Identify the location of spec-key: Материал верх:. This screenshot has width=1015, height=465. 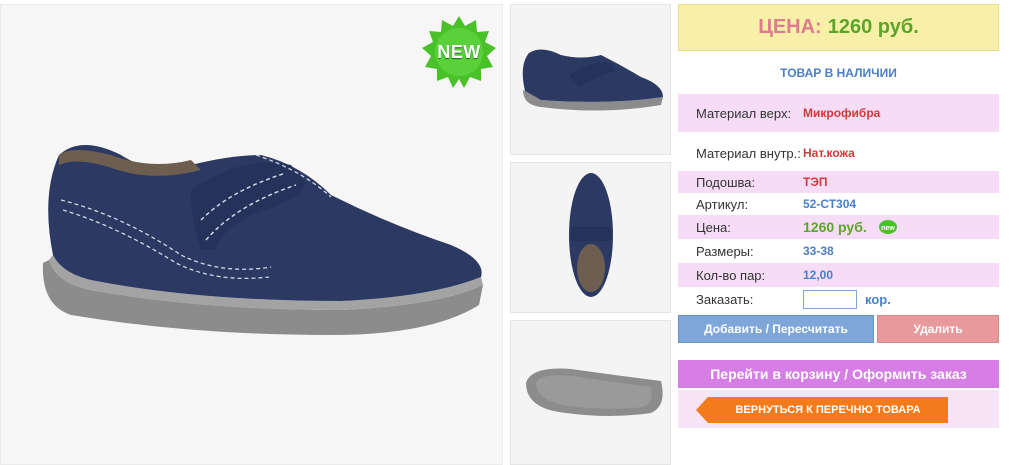
(744, 113).